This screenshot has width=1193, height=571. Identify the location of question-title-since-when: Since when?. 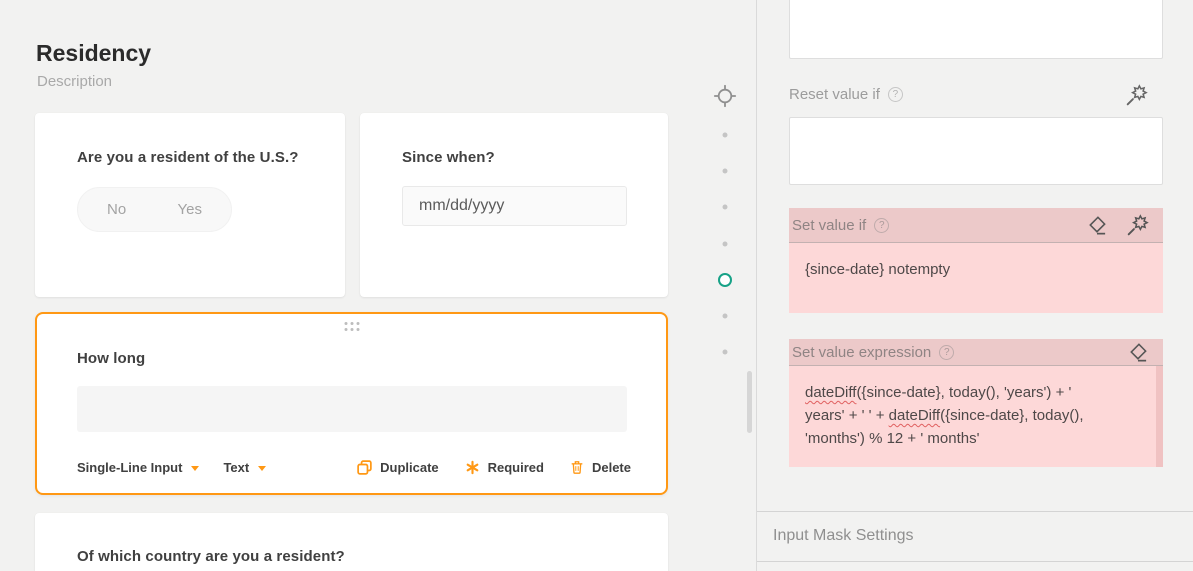
(448, 157).